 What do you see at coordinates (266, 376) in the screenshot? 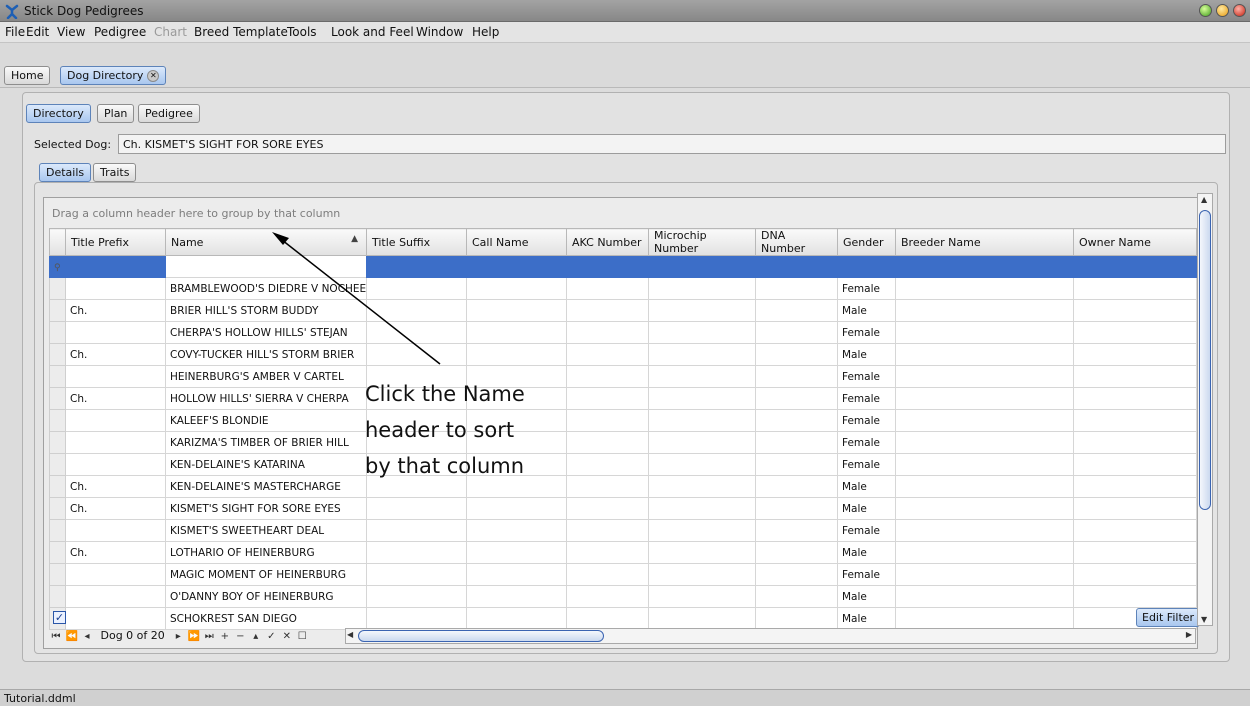
I see `cell-name: HEINERBURG'S AMBER V CARTEL` at bounding box center [266, 376].